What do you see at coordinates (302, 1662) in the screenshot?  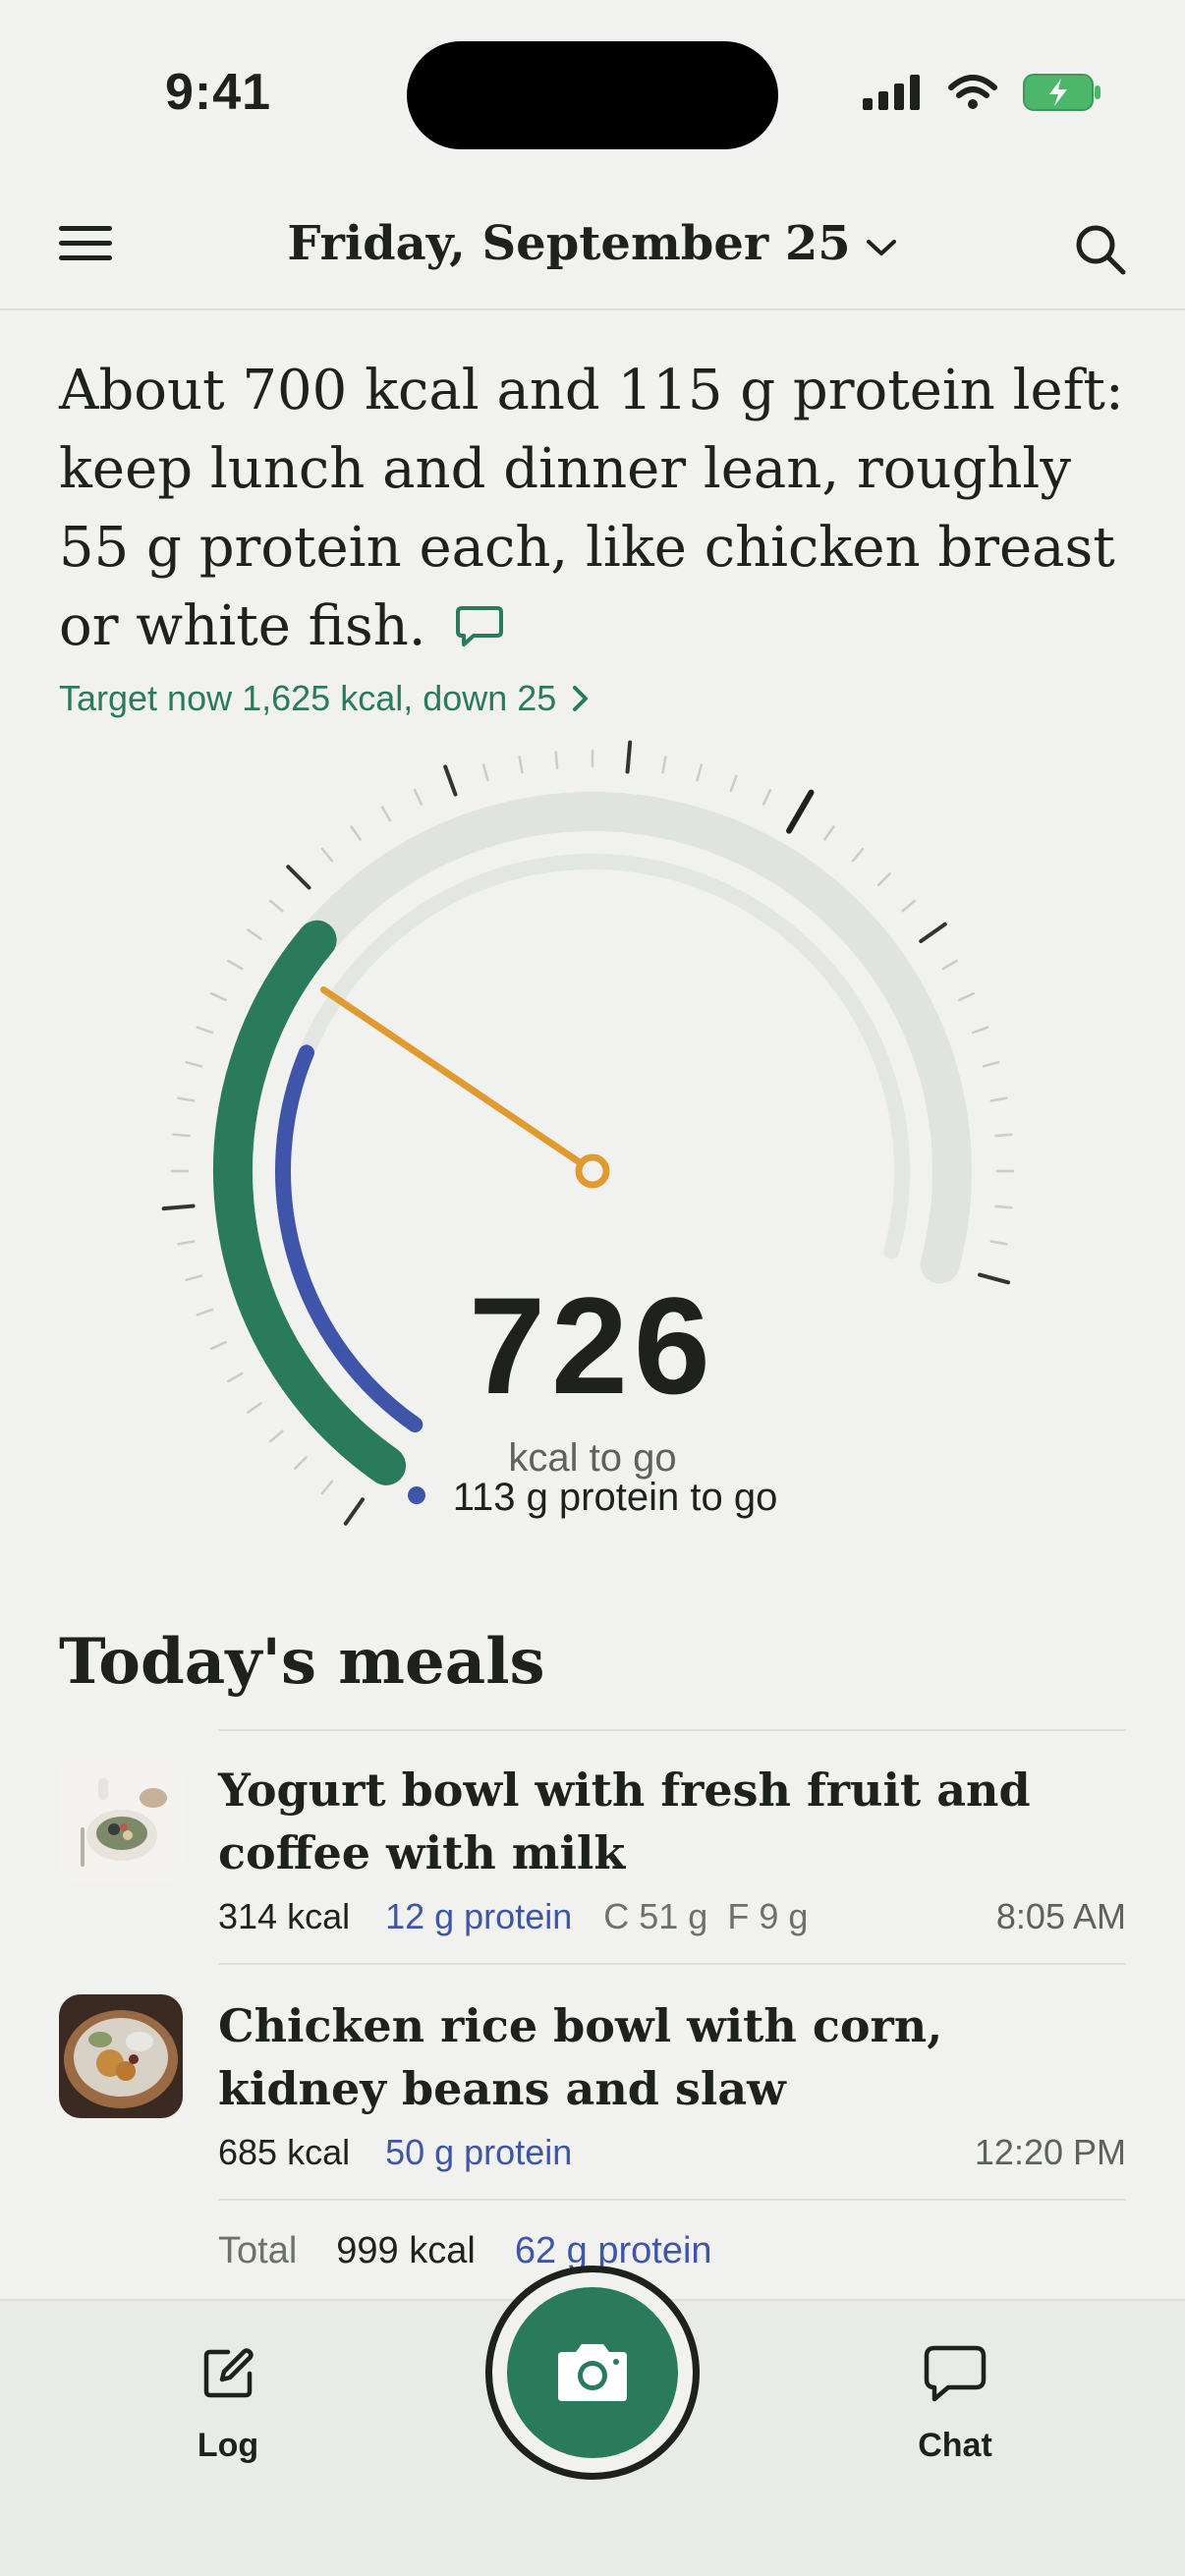 I see `meals-section-title: Today's meals` at bounding box center [302, 1662].